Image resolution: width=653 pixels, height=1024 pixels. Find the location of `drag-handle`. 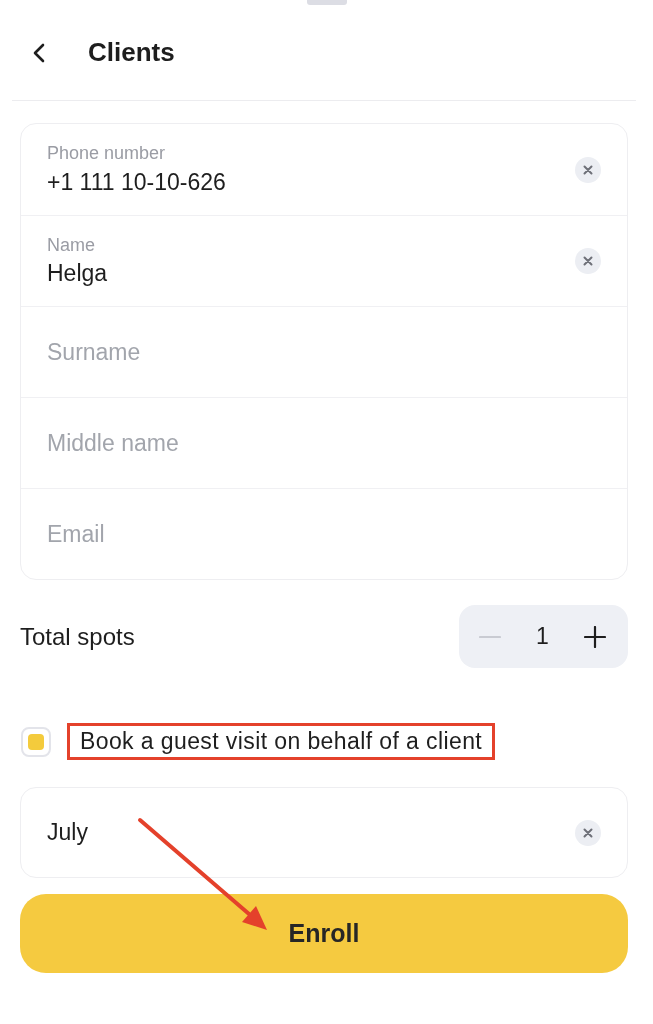

drag-handle is located at coordinates (326, 2).